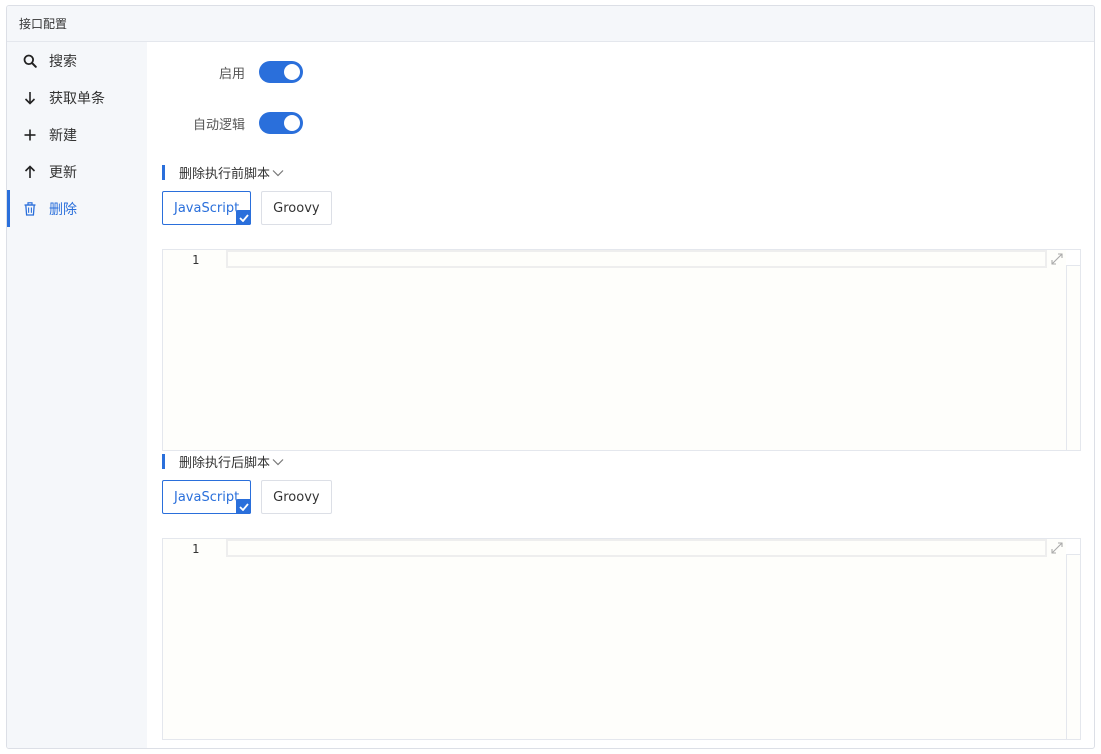 This screenshot has height=754, width=1101. I want to click on enable-switch, so click(281, 72).